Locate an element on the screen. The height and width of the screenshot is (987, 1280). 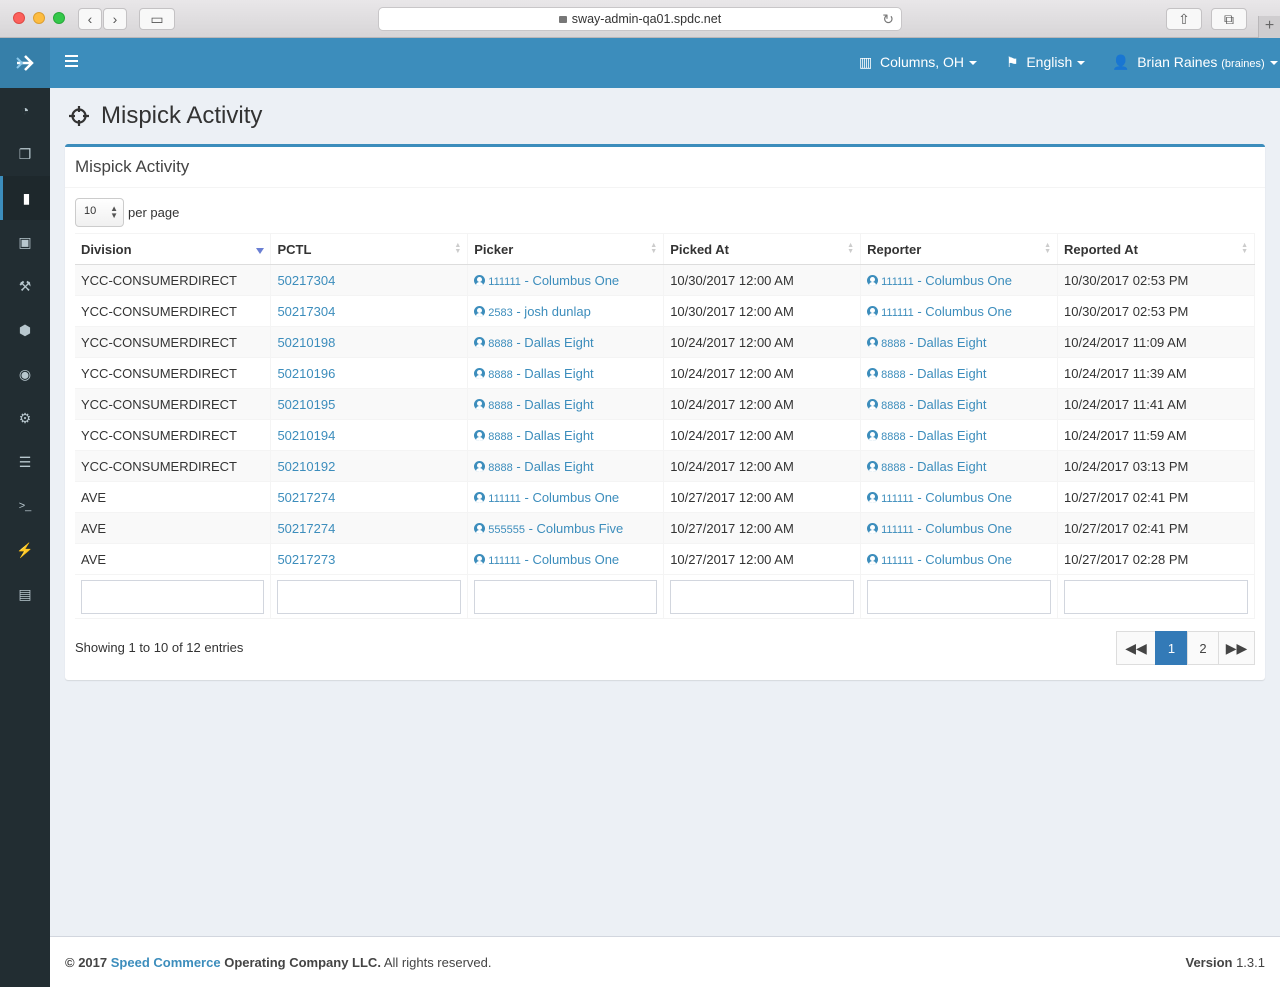
chevron-left-icon: ‹ is located at coordinates (90, 19).